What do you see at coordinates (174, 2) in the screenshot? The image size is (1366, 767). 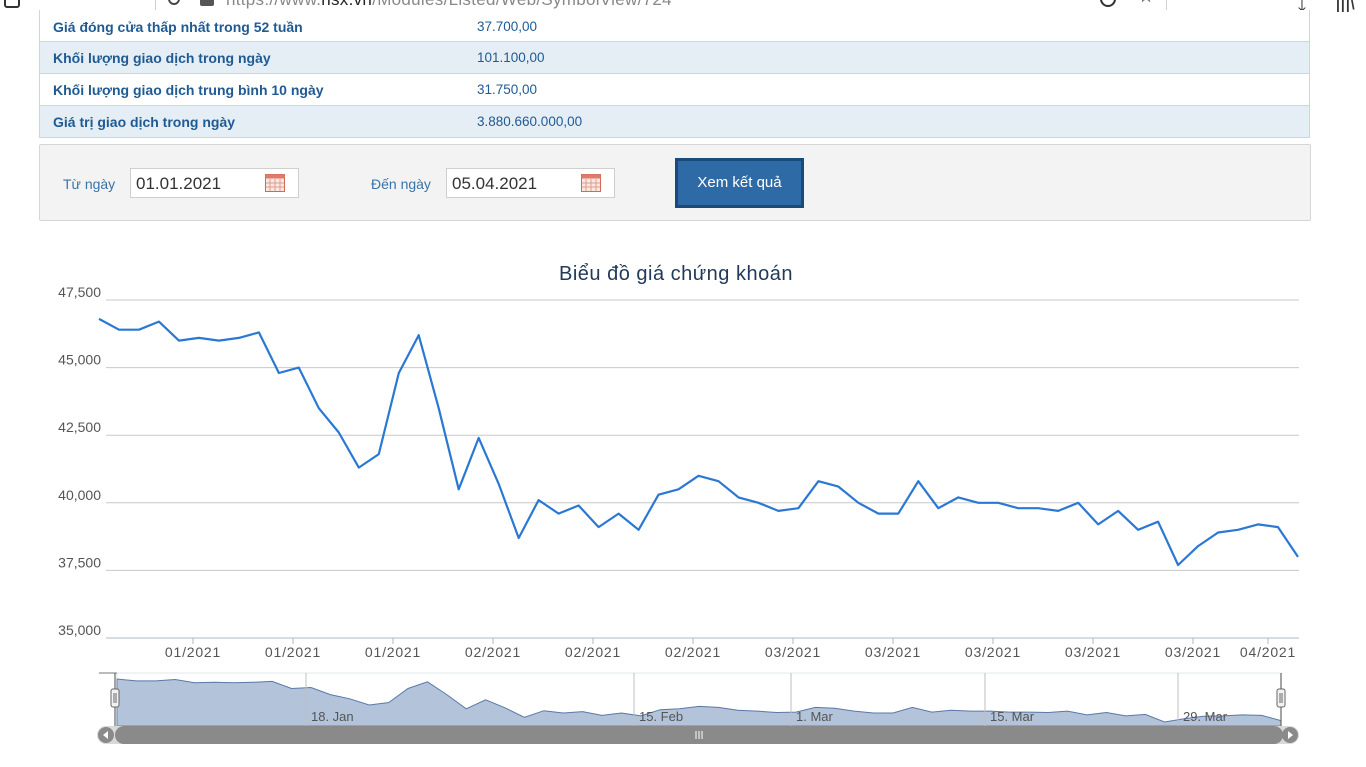 I see `tracking-protection-icon` at bounding box center [174, 2].